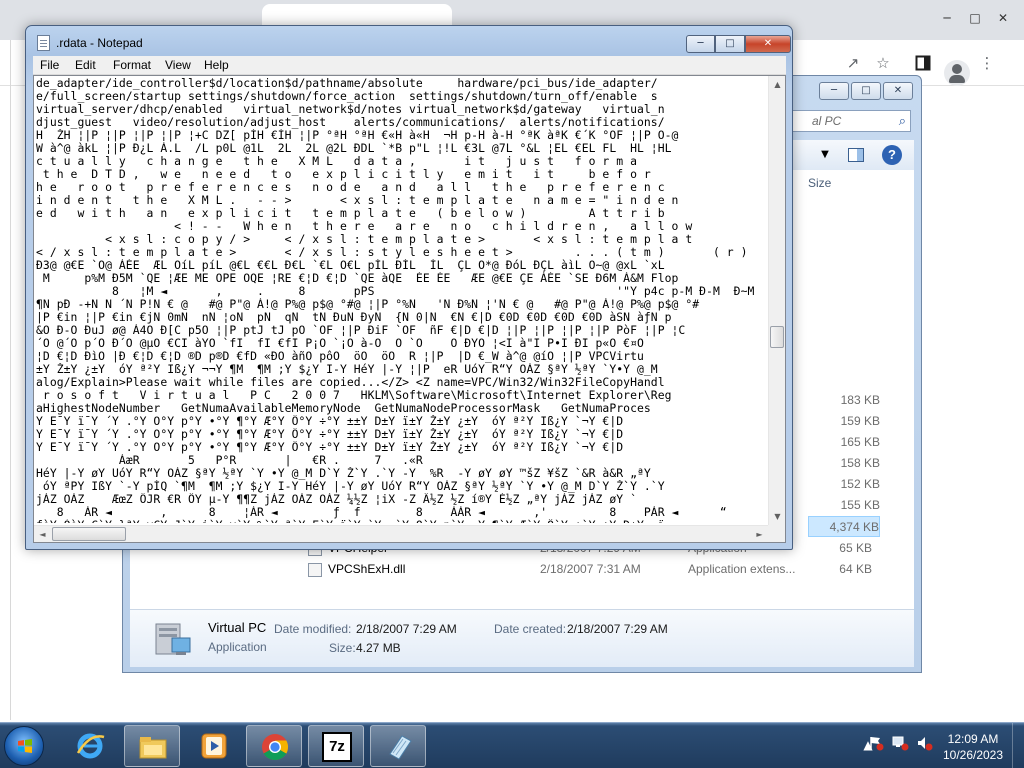 This screenshot has height=768, width=1024. I want to click on 7zip-icon: 7z, so click(337, 747).